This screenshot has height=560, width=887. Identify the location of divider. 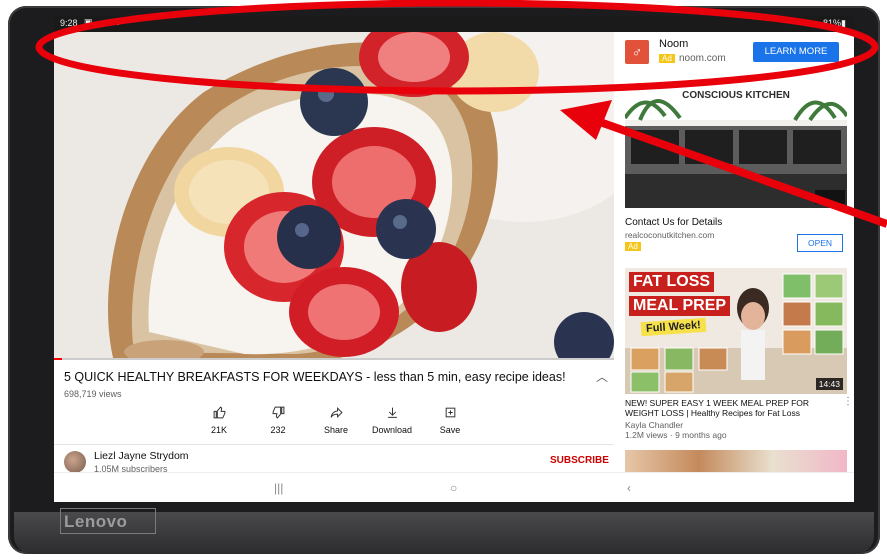
(334, 444).